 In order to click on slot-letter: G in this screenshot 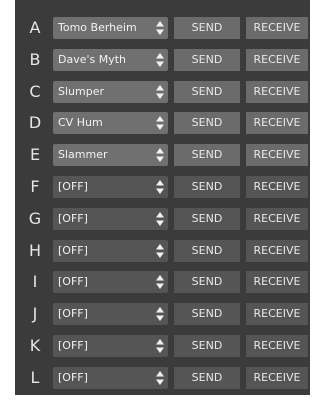, I will do `click(35, 218)`.